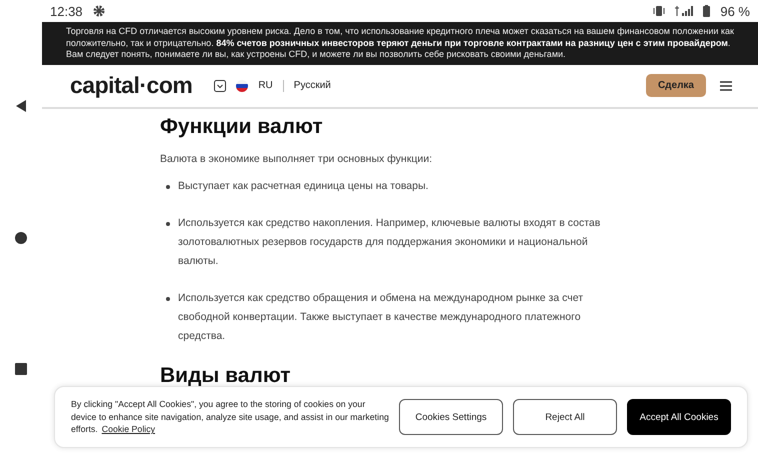 This screenshot has width=758, height=474. I want to click on back-icon, so click(21, 106).